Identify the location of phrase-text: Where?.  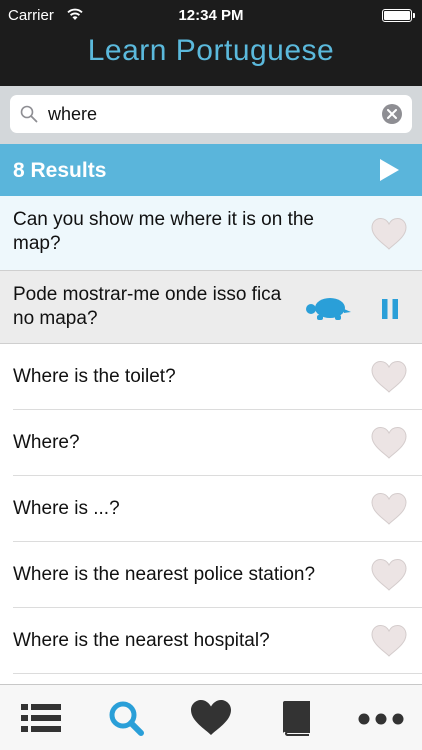
(46, 442).